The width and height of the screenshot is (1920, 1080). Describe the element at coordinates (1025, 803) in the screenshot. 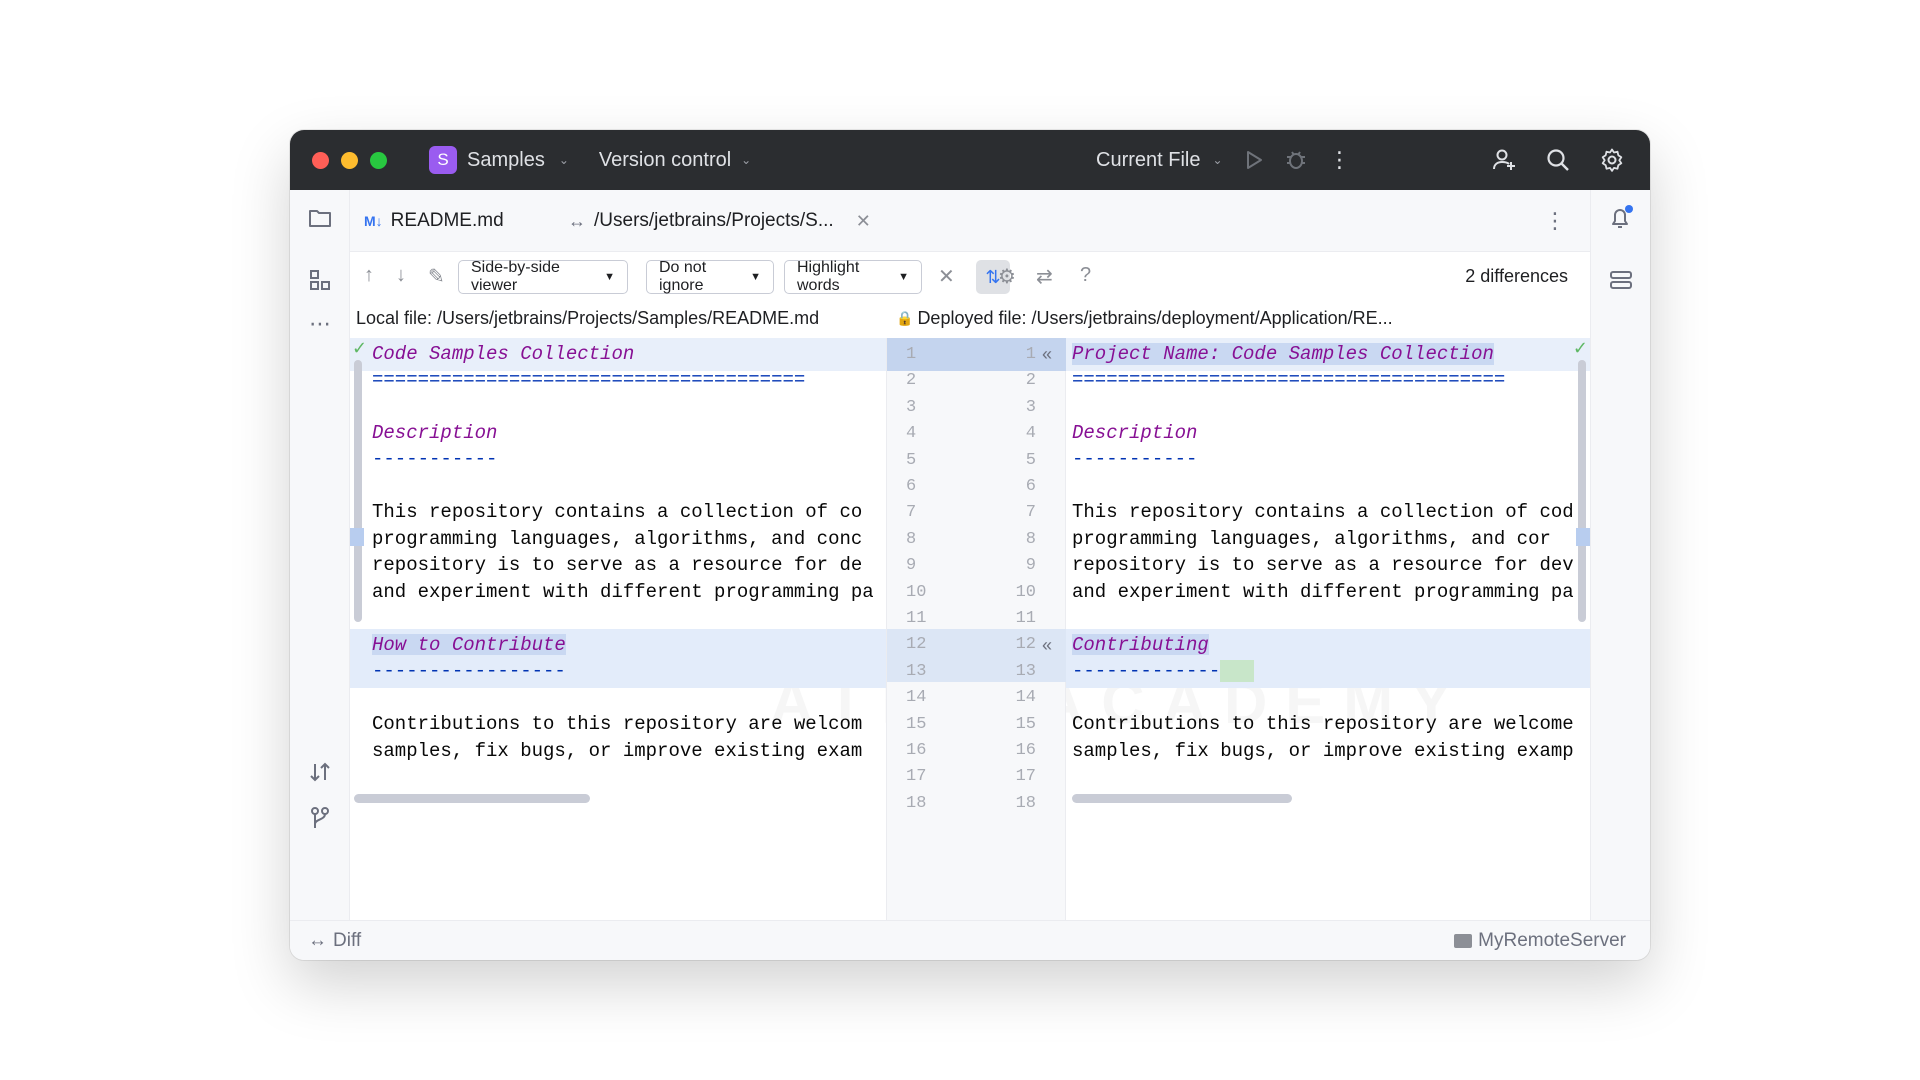

I see `line-number-right: 18` at that location.